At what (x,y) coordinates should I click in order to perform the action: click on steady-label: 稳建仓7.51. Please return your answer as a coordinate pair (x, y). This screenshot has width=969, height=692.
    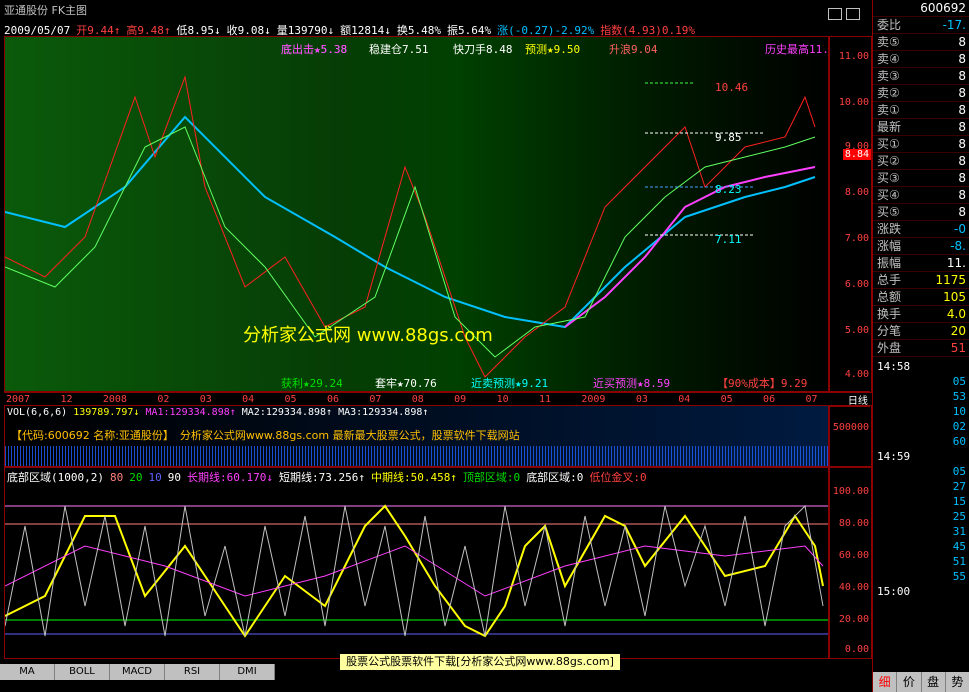
    Looking at the image, I should click on (399, 49).